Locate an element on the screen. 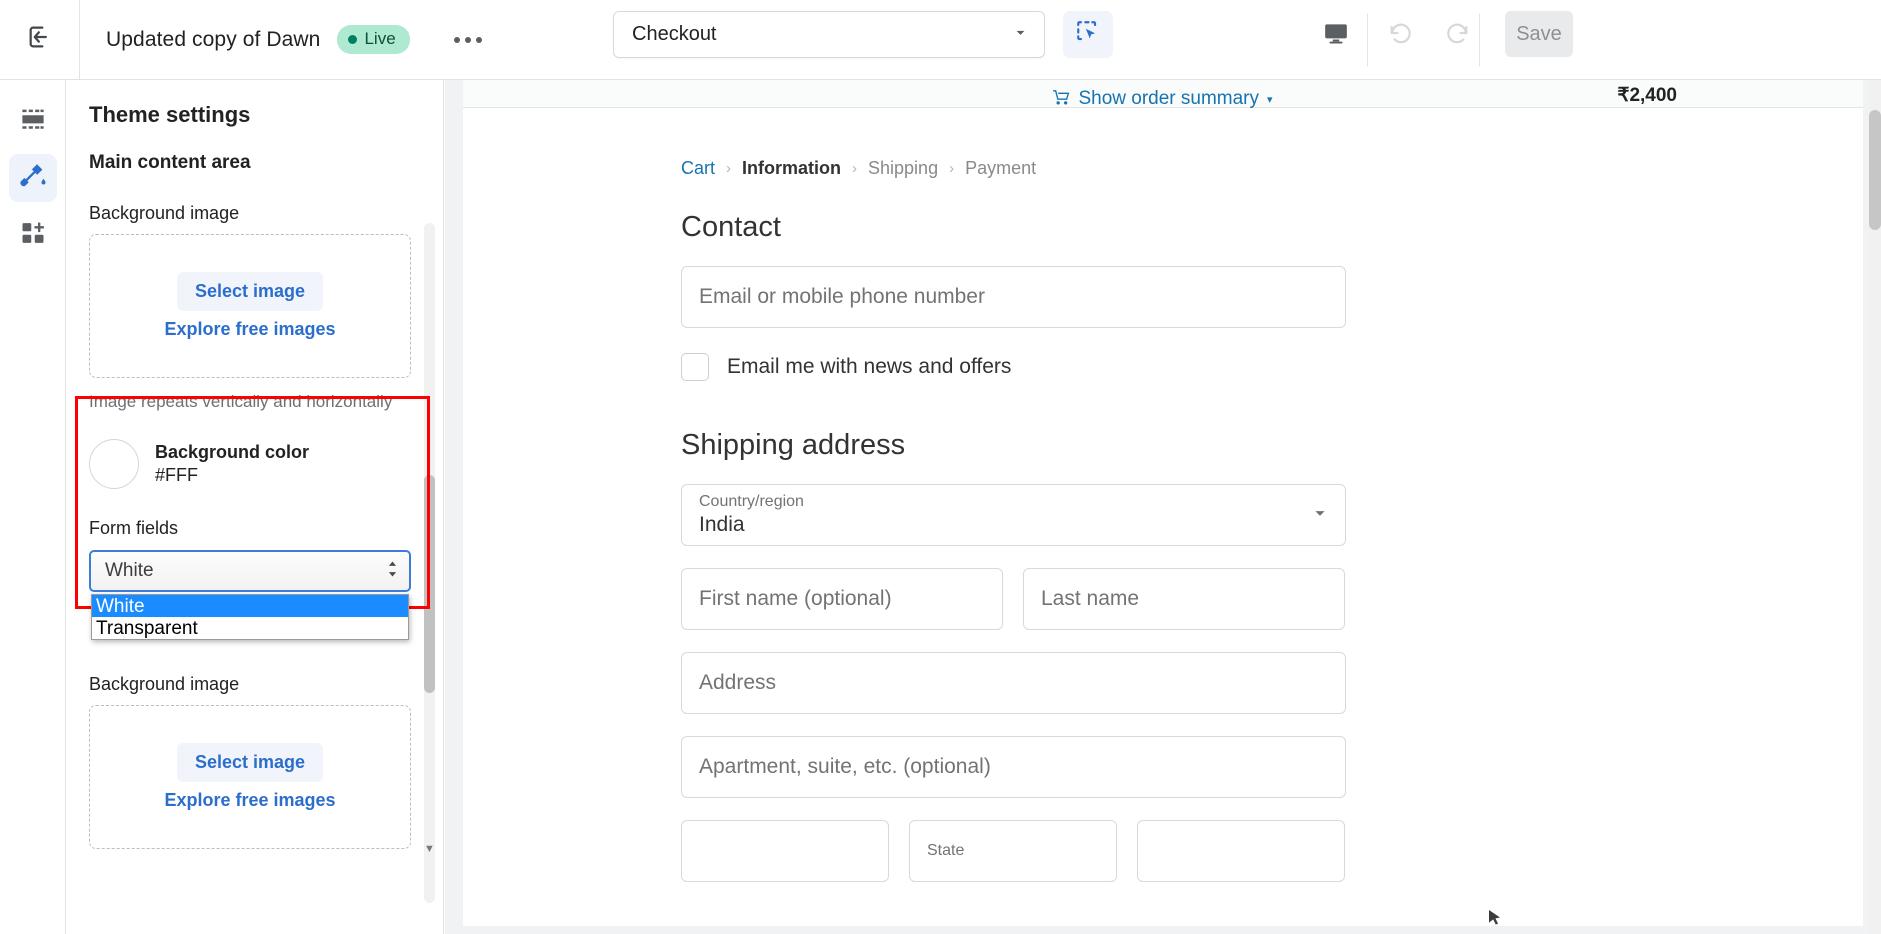  state-label: State is located at coordinates (946, 850).